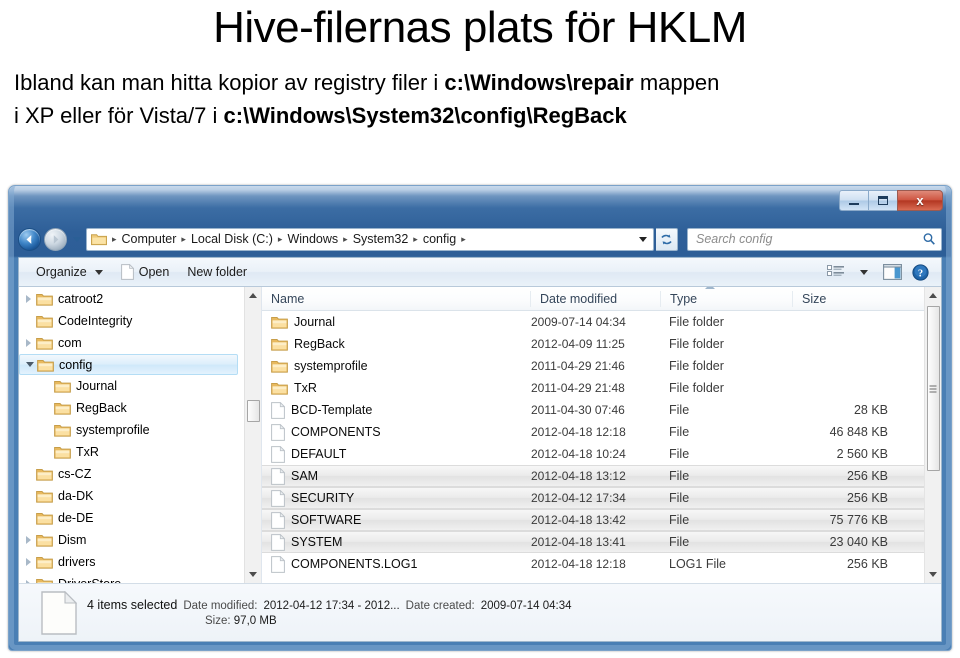  I want to click on tree-item-cs-cz: cs-CZ, so click(131, 474).